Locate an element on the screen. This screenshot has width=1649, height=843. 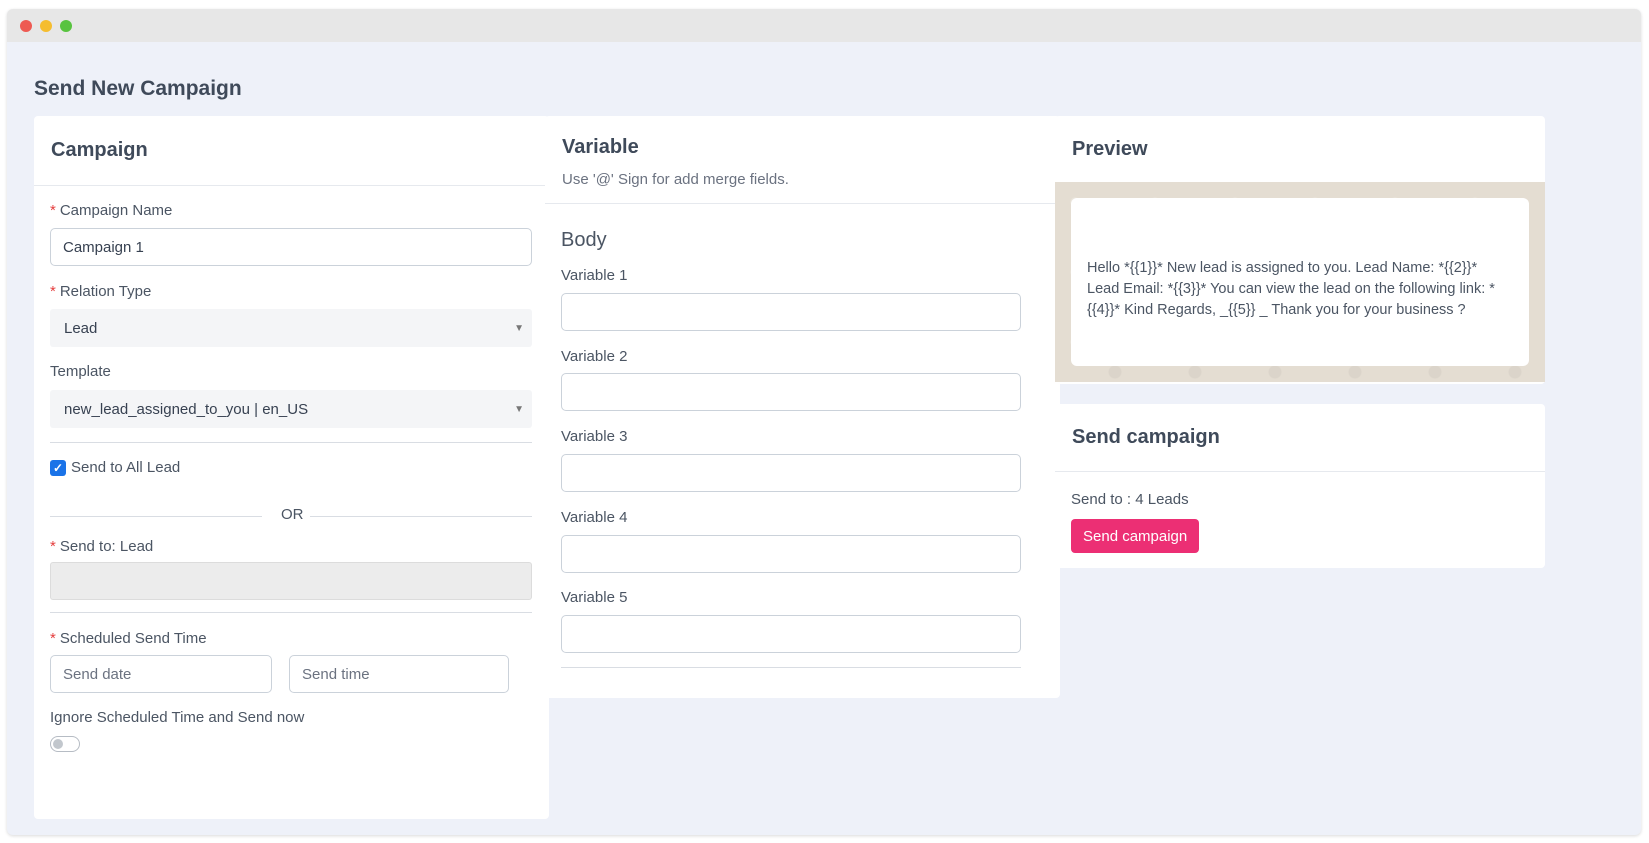
relation-type-select: Lead ▼ is located at coordinates (291, 328).